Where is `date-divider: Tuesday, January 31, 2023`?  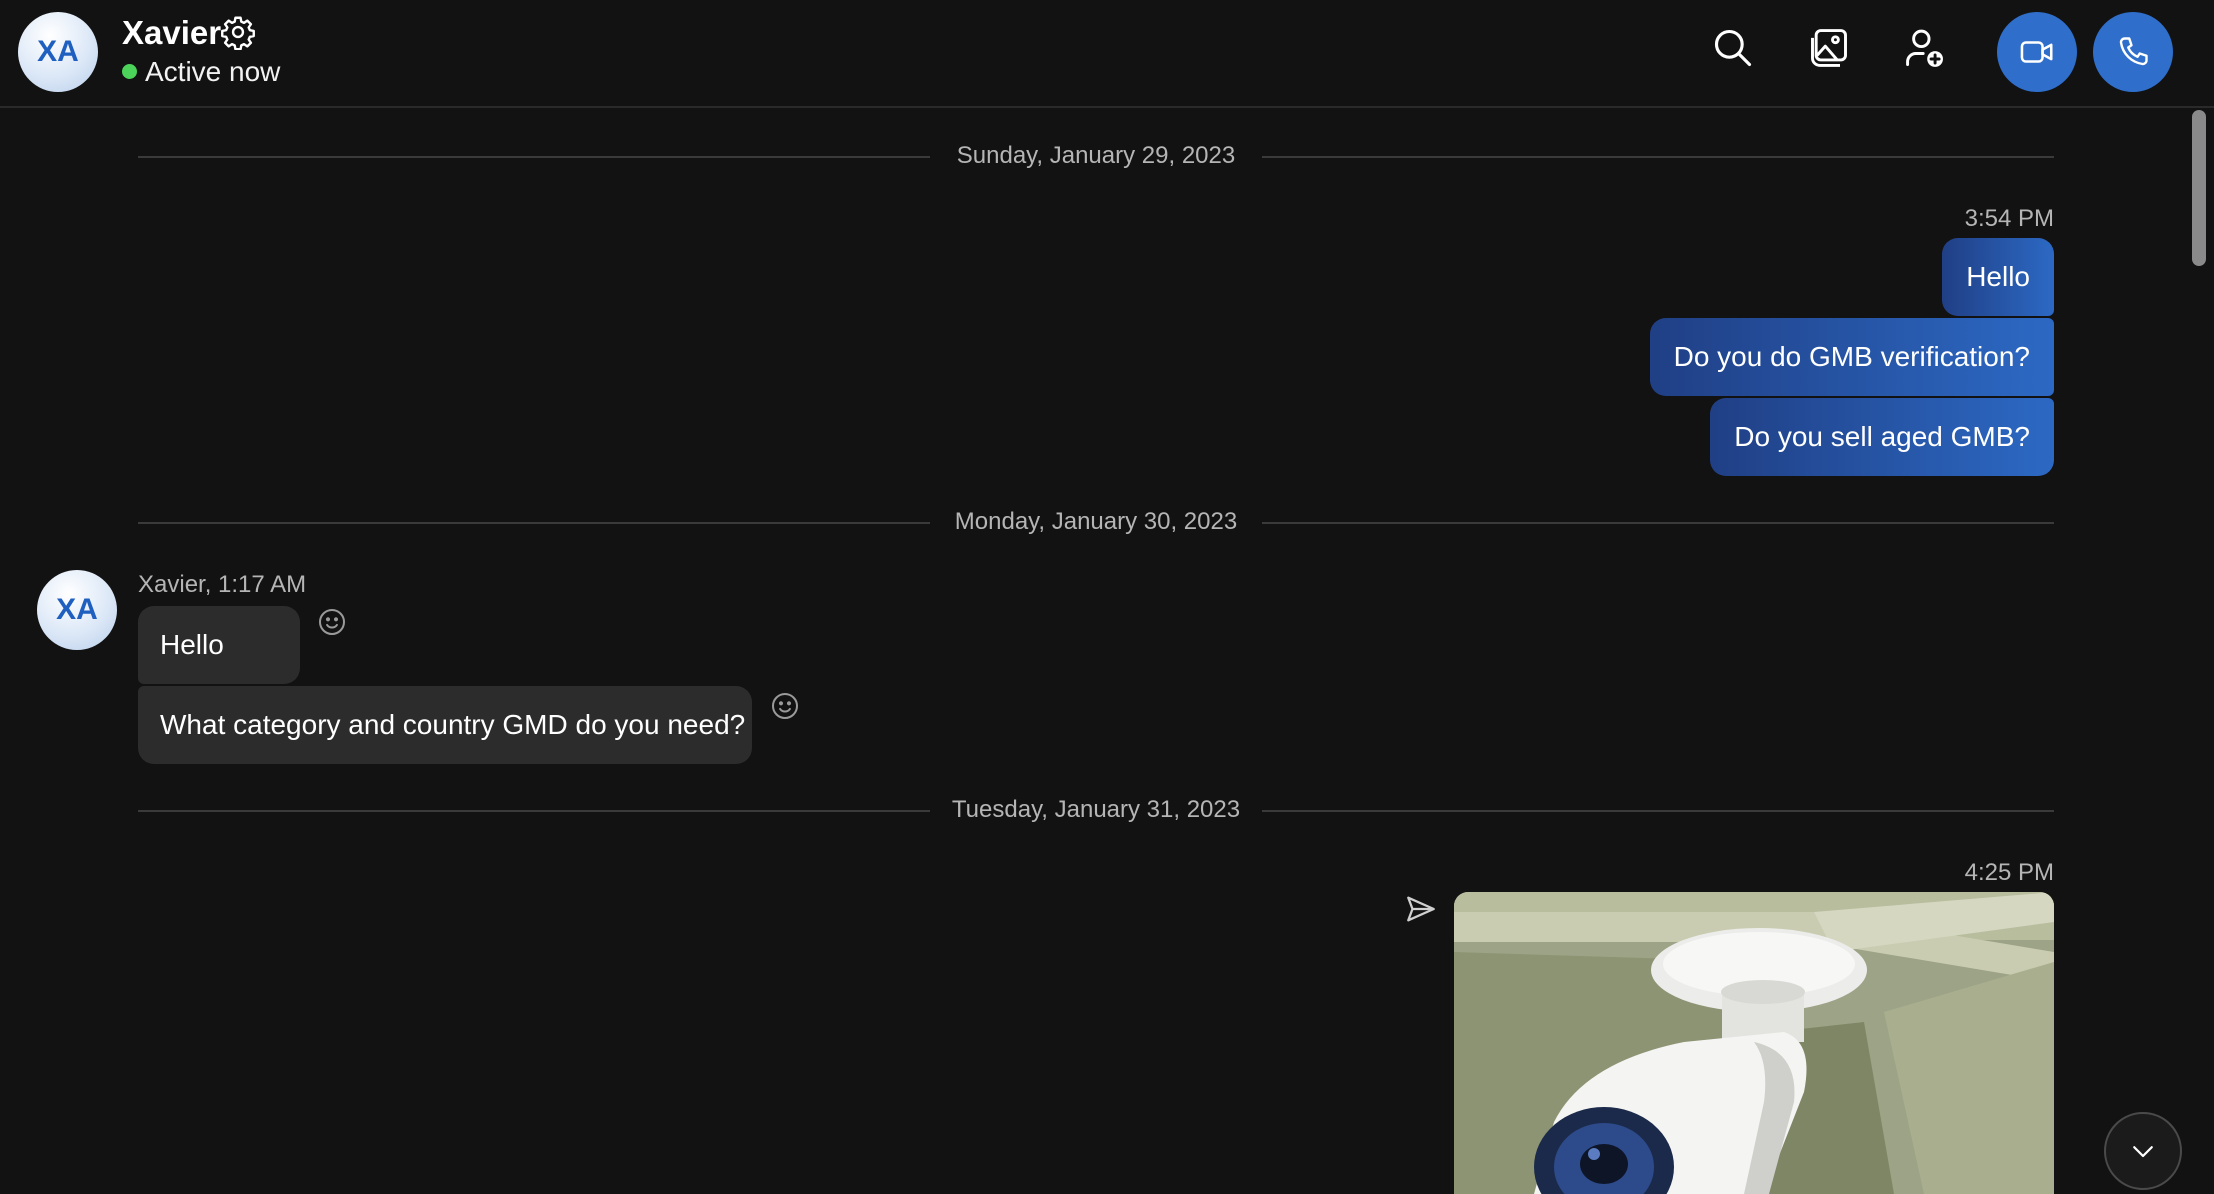 date-divider: Tuesday, January 31, 2023 is located at coordinates (1096, 810).